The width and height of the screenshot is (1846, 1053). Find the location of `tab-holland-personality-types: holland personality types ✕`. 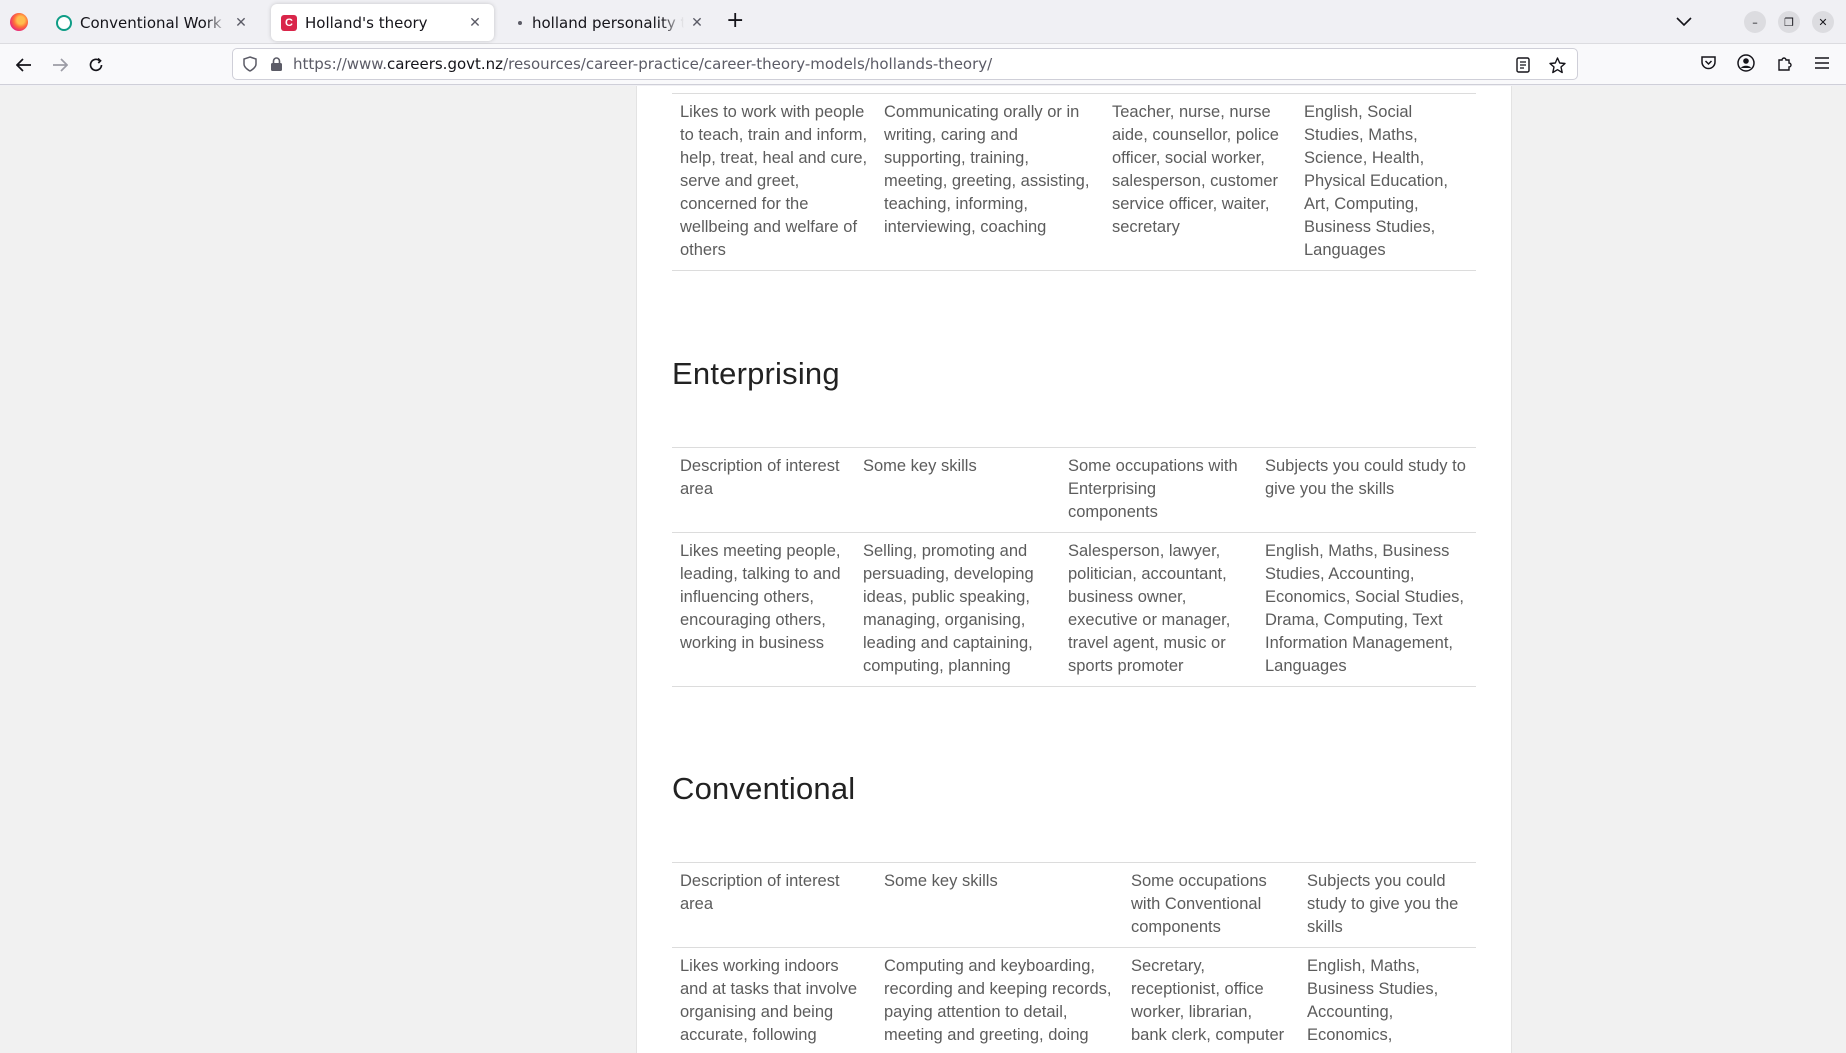

tab-holland-personality-types: holland personality types ✕ is located at coordinates (609, 22).